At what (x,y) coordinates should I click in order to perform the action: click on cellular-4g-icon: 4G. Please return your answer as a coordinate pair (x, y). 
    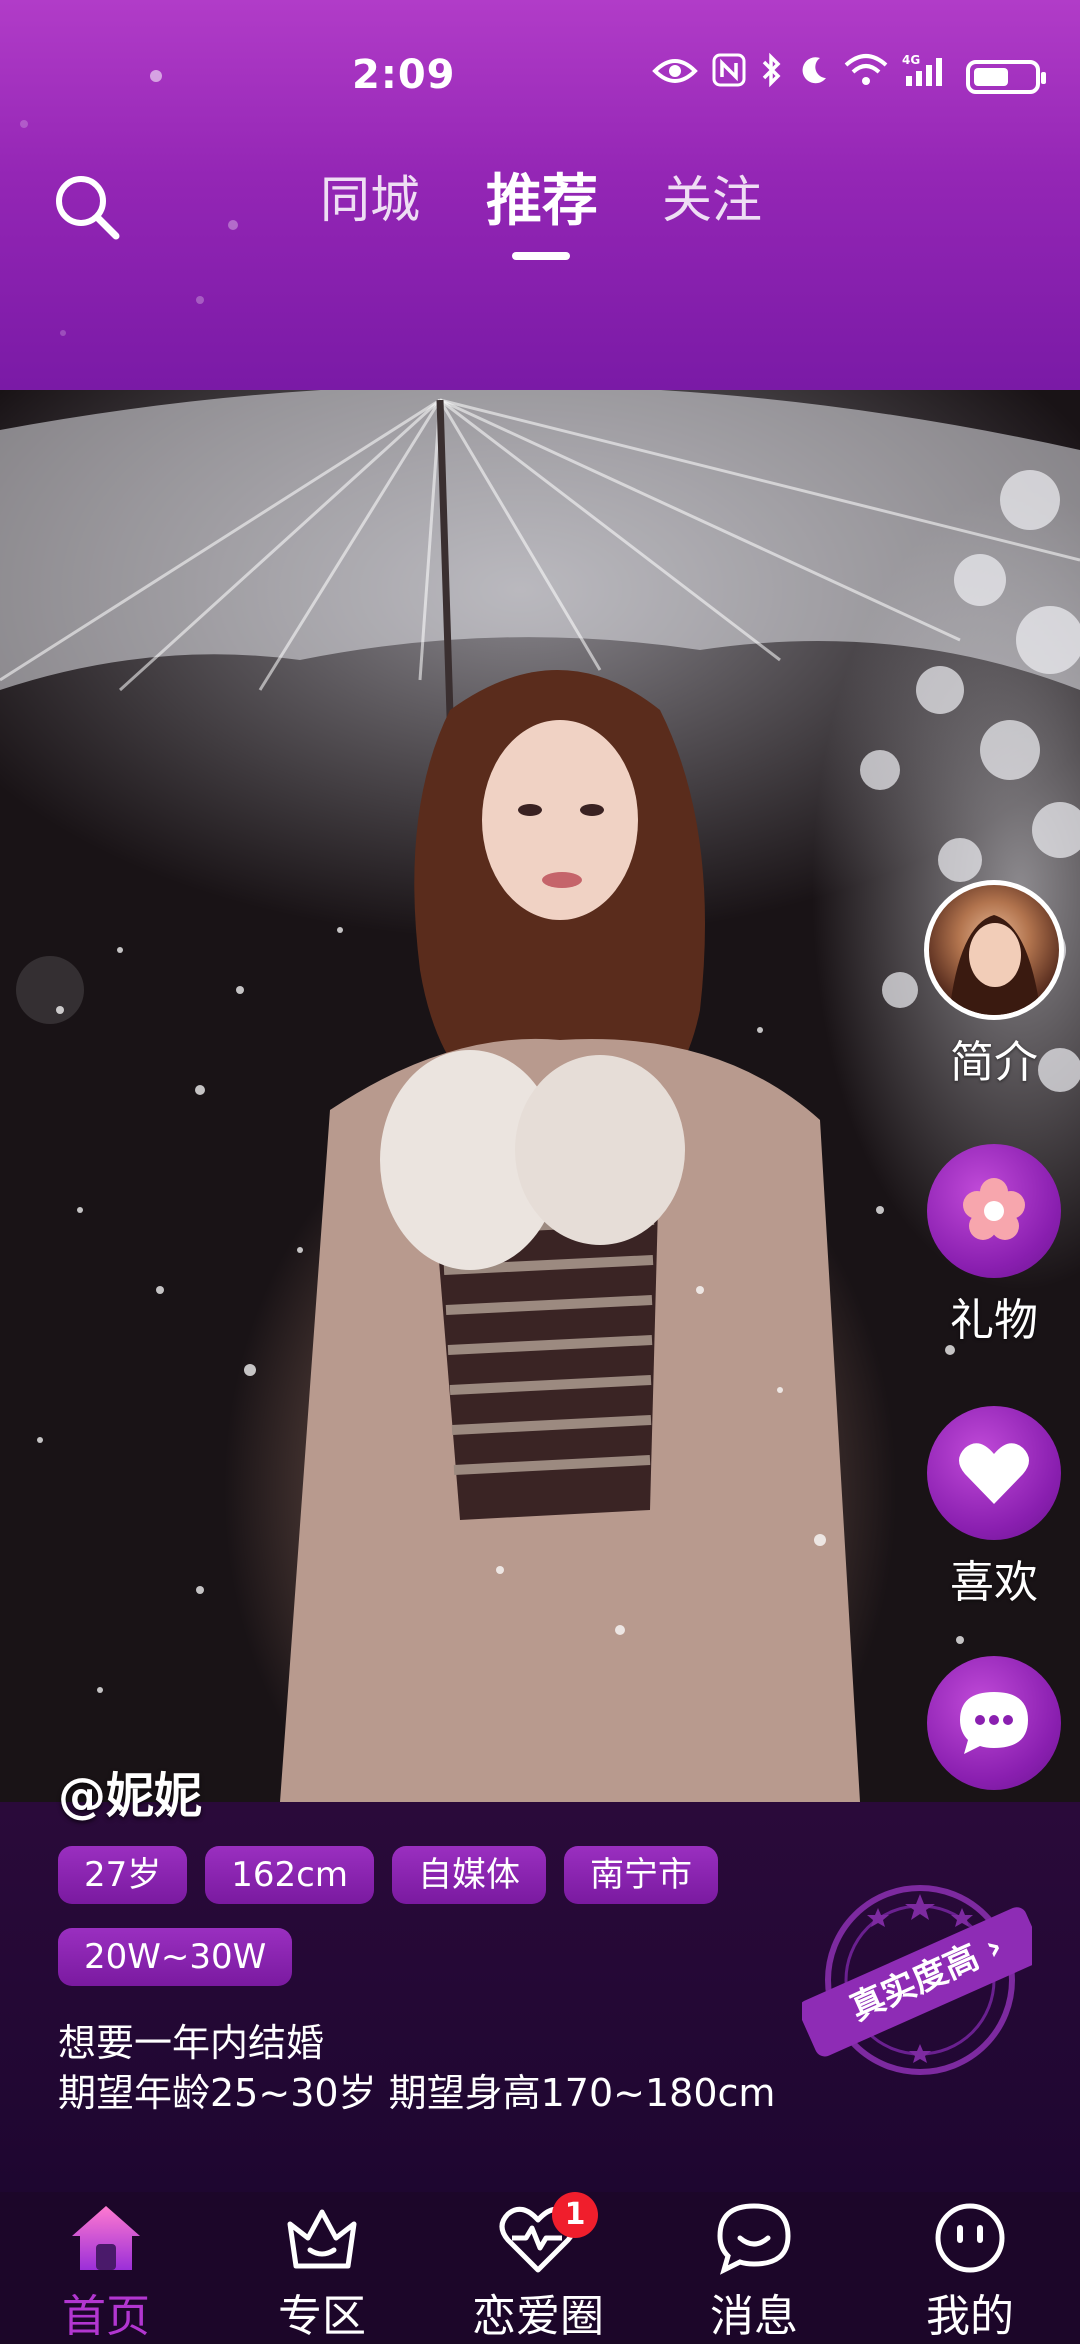
    Looking at the image, I should click on (927, 76).